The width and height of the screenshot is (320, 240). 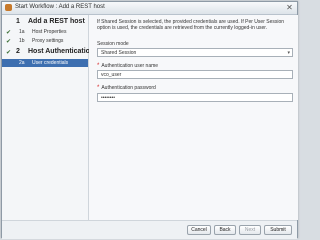 I want to click on dialog-footer: Cancel Back Next Submit, so click(x=149, y=229).